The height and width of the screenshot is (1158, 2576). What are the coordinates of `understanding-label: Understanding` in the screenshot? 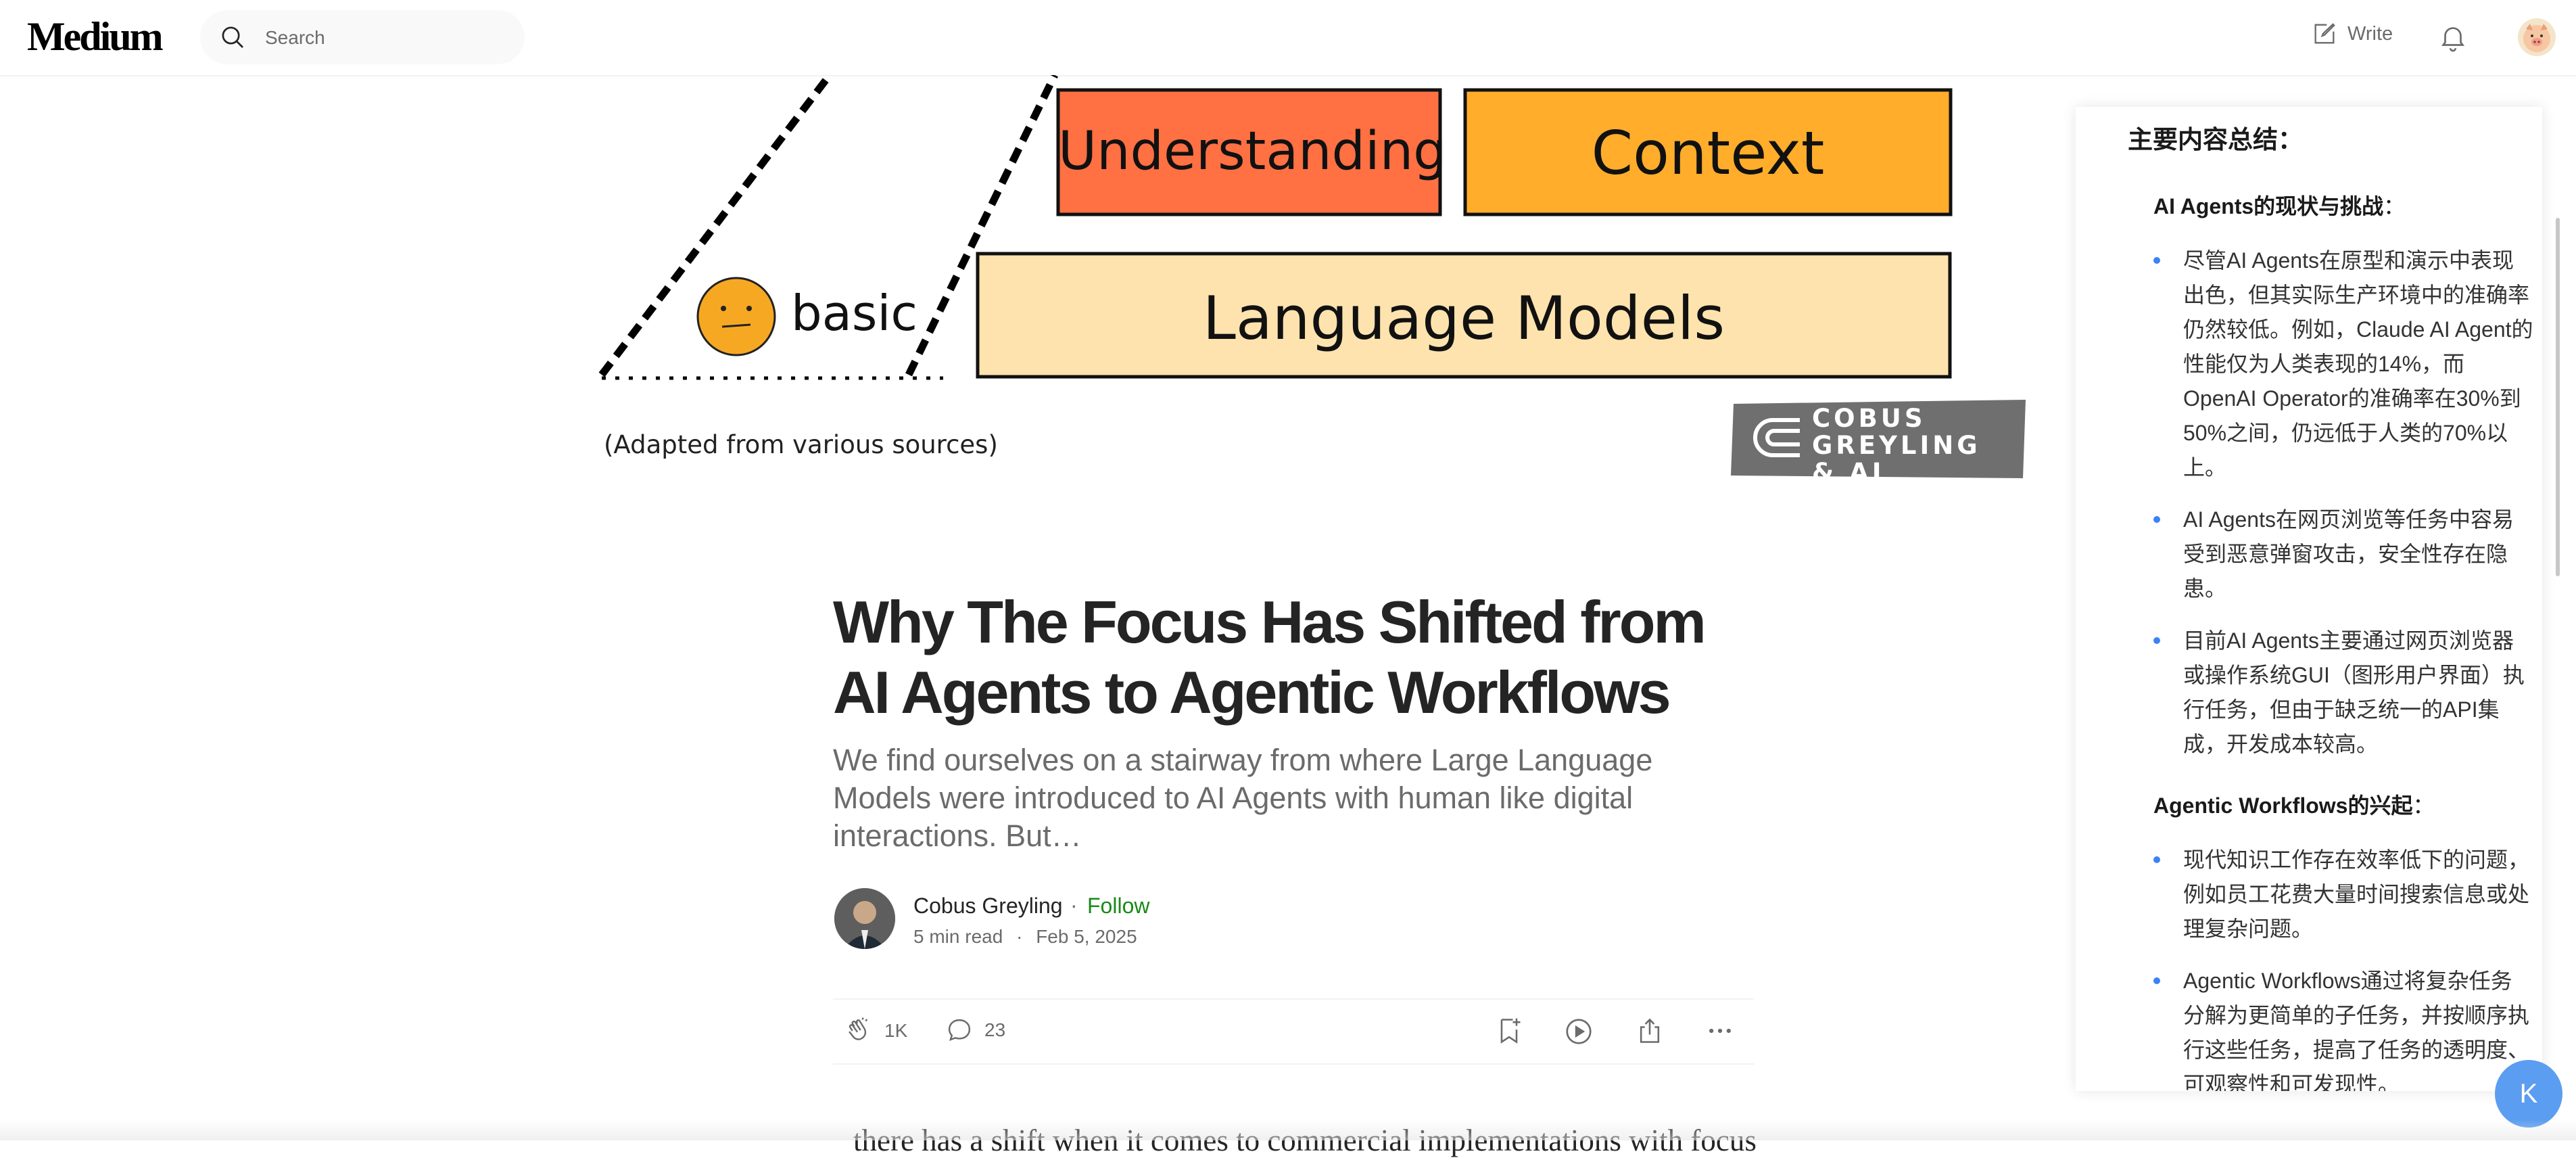 It's located at (1252, 151).